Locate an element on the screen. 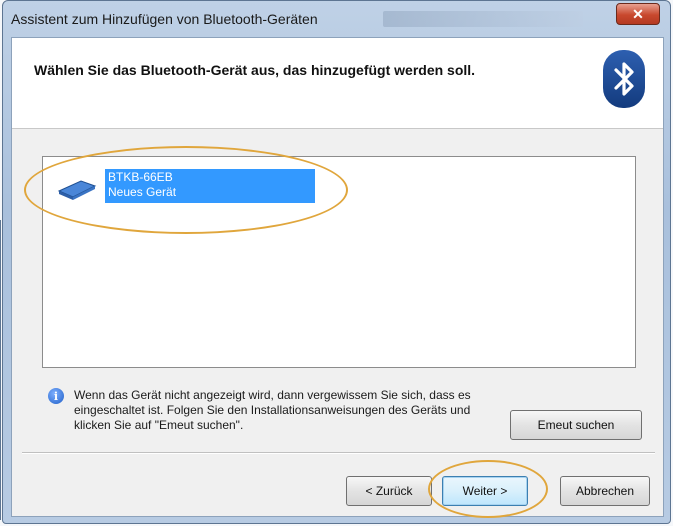 Image resolution: width=673 pixels, height=526 pixels. device-name: BTKB-66EB is located at coordinates (140, 177).